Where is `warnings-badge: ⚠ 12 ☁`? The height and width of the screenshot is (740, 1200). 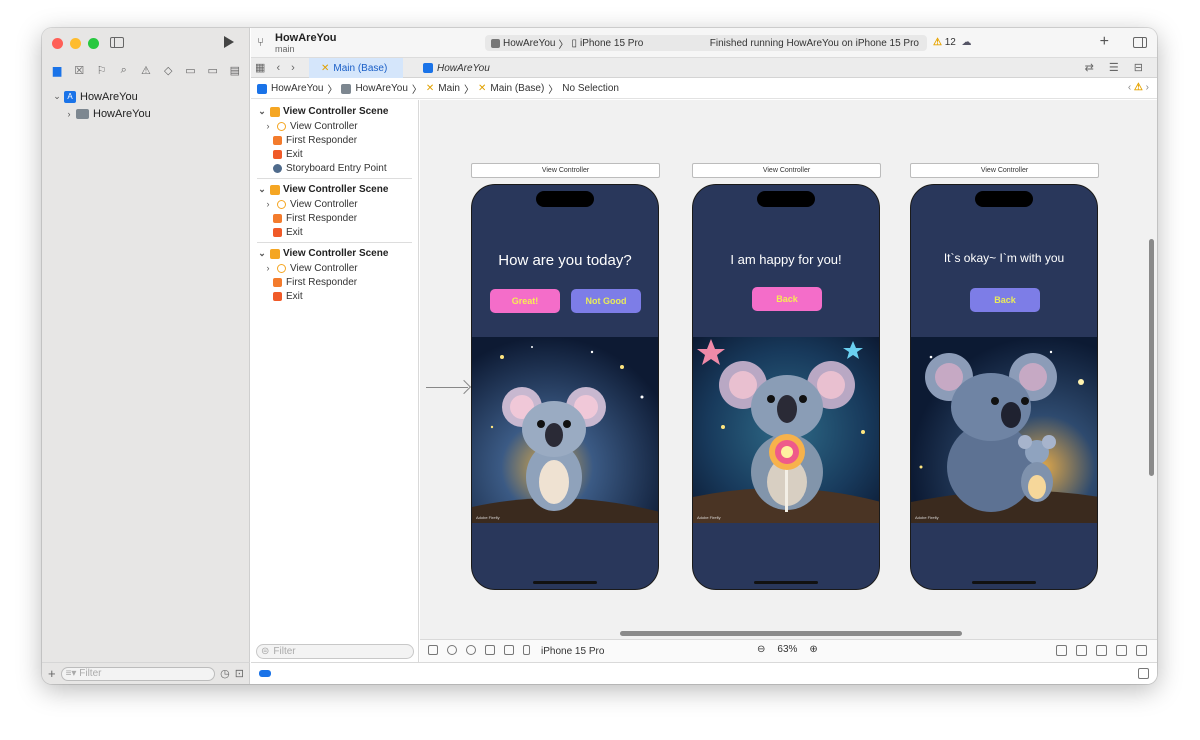 warnings-badge: ⚠ 12 ☁ is located at coordinates (952, 42).